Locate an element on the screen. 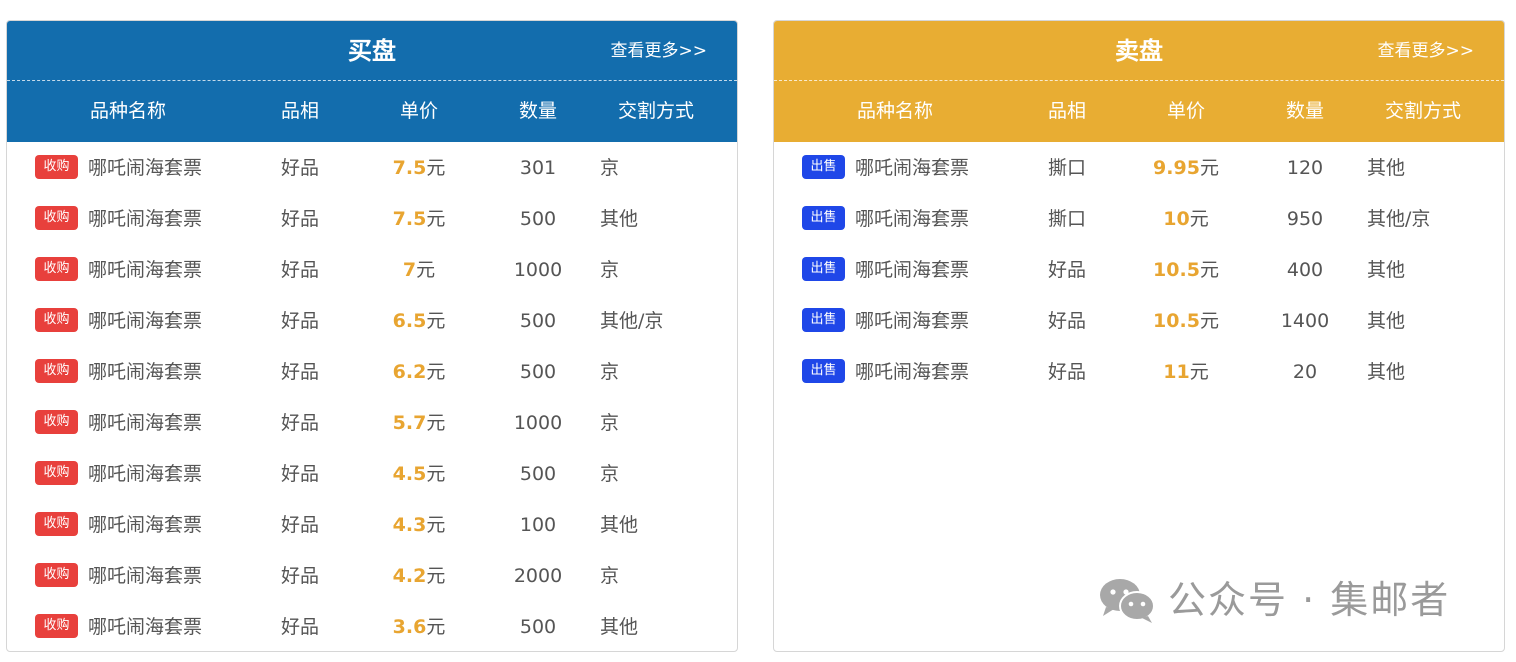 The image size is (1516, 662). list-item: 收购 哪吒闹海套票 好品 7.5元 500 其他 is located at coordinates (372, 218).